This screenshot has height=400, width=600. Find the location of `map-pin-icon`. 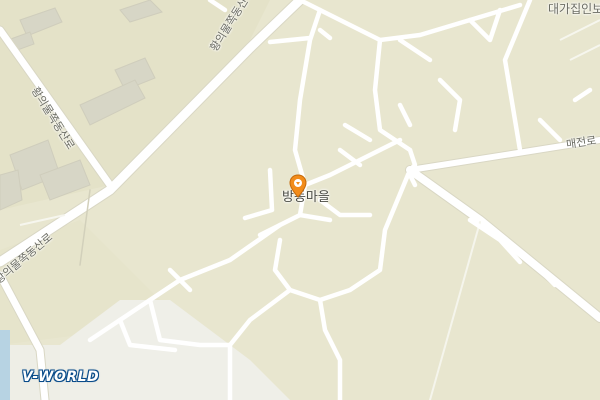

map-pin-icon is located at coordinates (298, 186).